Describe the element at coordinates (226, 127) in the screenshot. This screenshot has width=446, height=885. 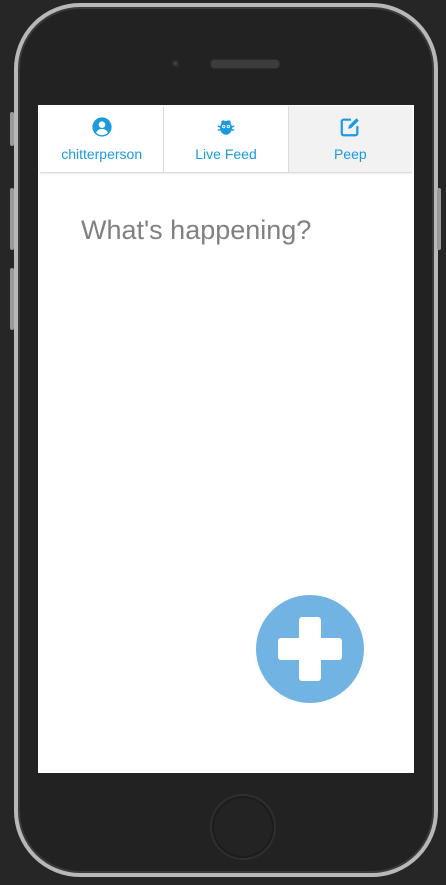
I see `bug-icon` at that location.